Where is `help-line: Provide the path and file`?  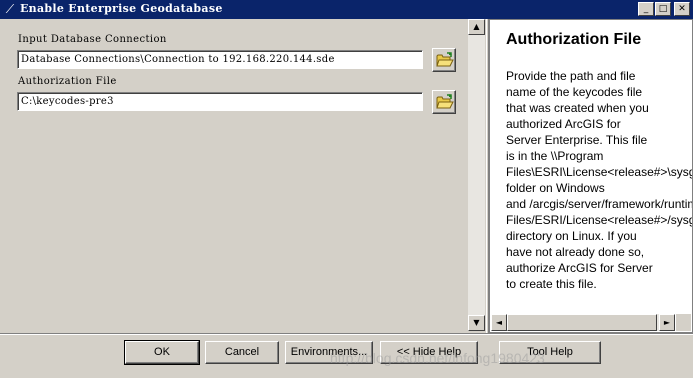
help-line: Provide the path and file is located at coordinates (571, 76).